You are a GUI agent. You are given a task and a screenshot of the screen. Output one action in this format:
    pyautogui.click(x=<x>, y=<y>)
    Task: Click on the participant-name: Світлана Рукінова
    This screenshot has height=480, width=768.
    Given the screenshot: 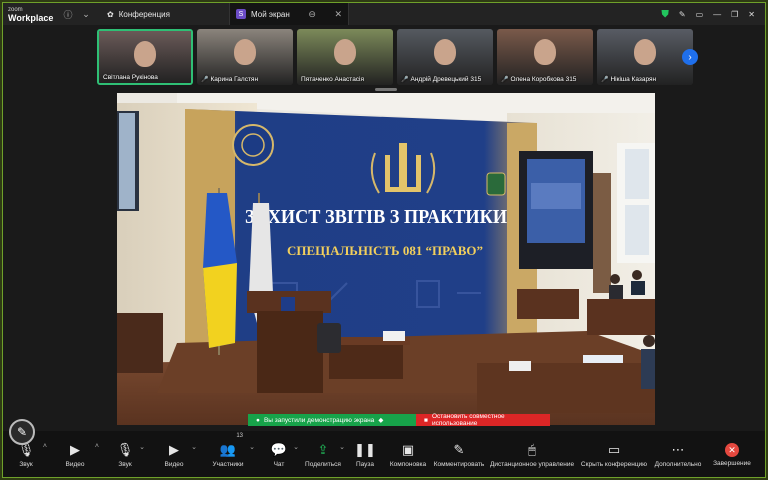 What is the action you would take?
    pyautogui.click(x=130, y=77)
    